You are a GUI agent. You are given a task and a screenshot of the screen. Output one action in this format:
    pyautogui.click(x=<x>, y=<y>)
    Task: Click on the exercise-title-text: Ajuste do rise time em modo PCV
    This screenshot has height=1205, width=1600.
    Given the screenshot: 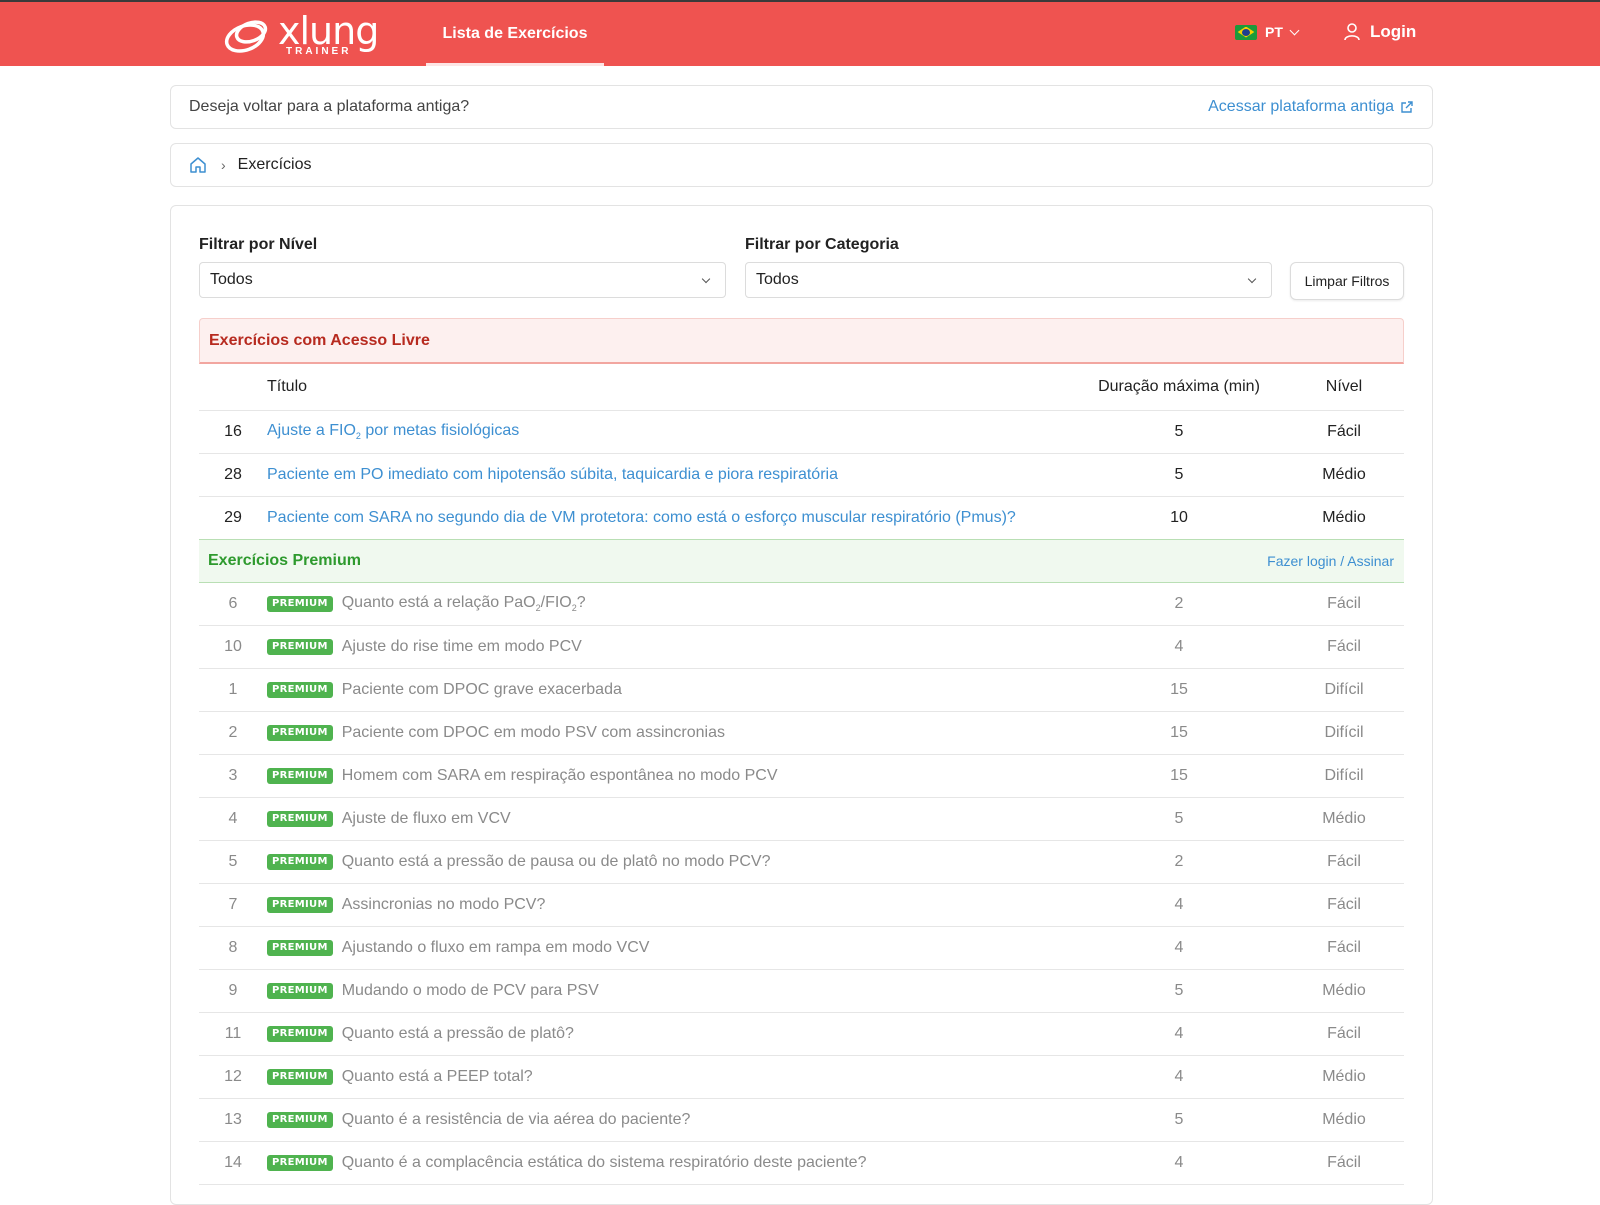 What is the action you would take?
    pyautogui.click(x=461, y=646)
    